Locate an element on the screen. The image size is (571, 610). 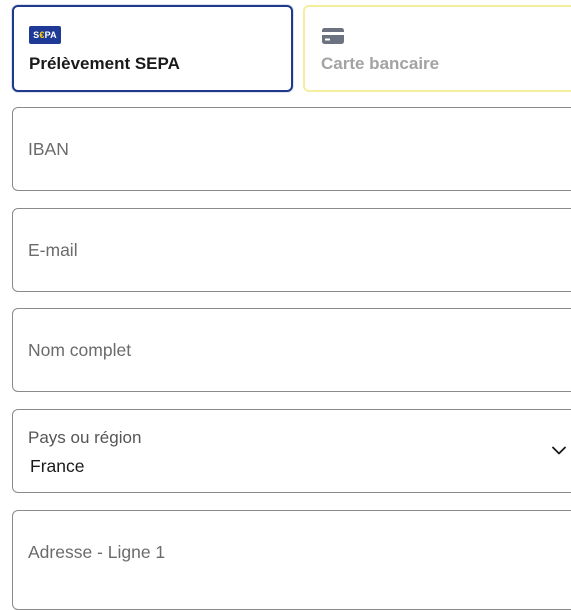
tab-card-label: Carte bancaire is located at coordinates (380, 63).